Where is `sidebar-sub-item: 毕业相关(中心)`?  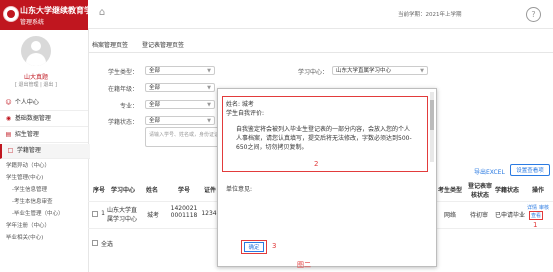
sidebar-sub-item: 毕业相关(中心) is located at coordinates (47, 238).